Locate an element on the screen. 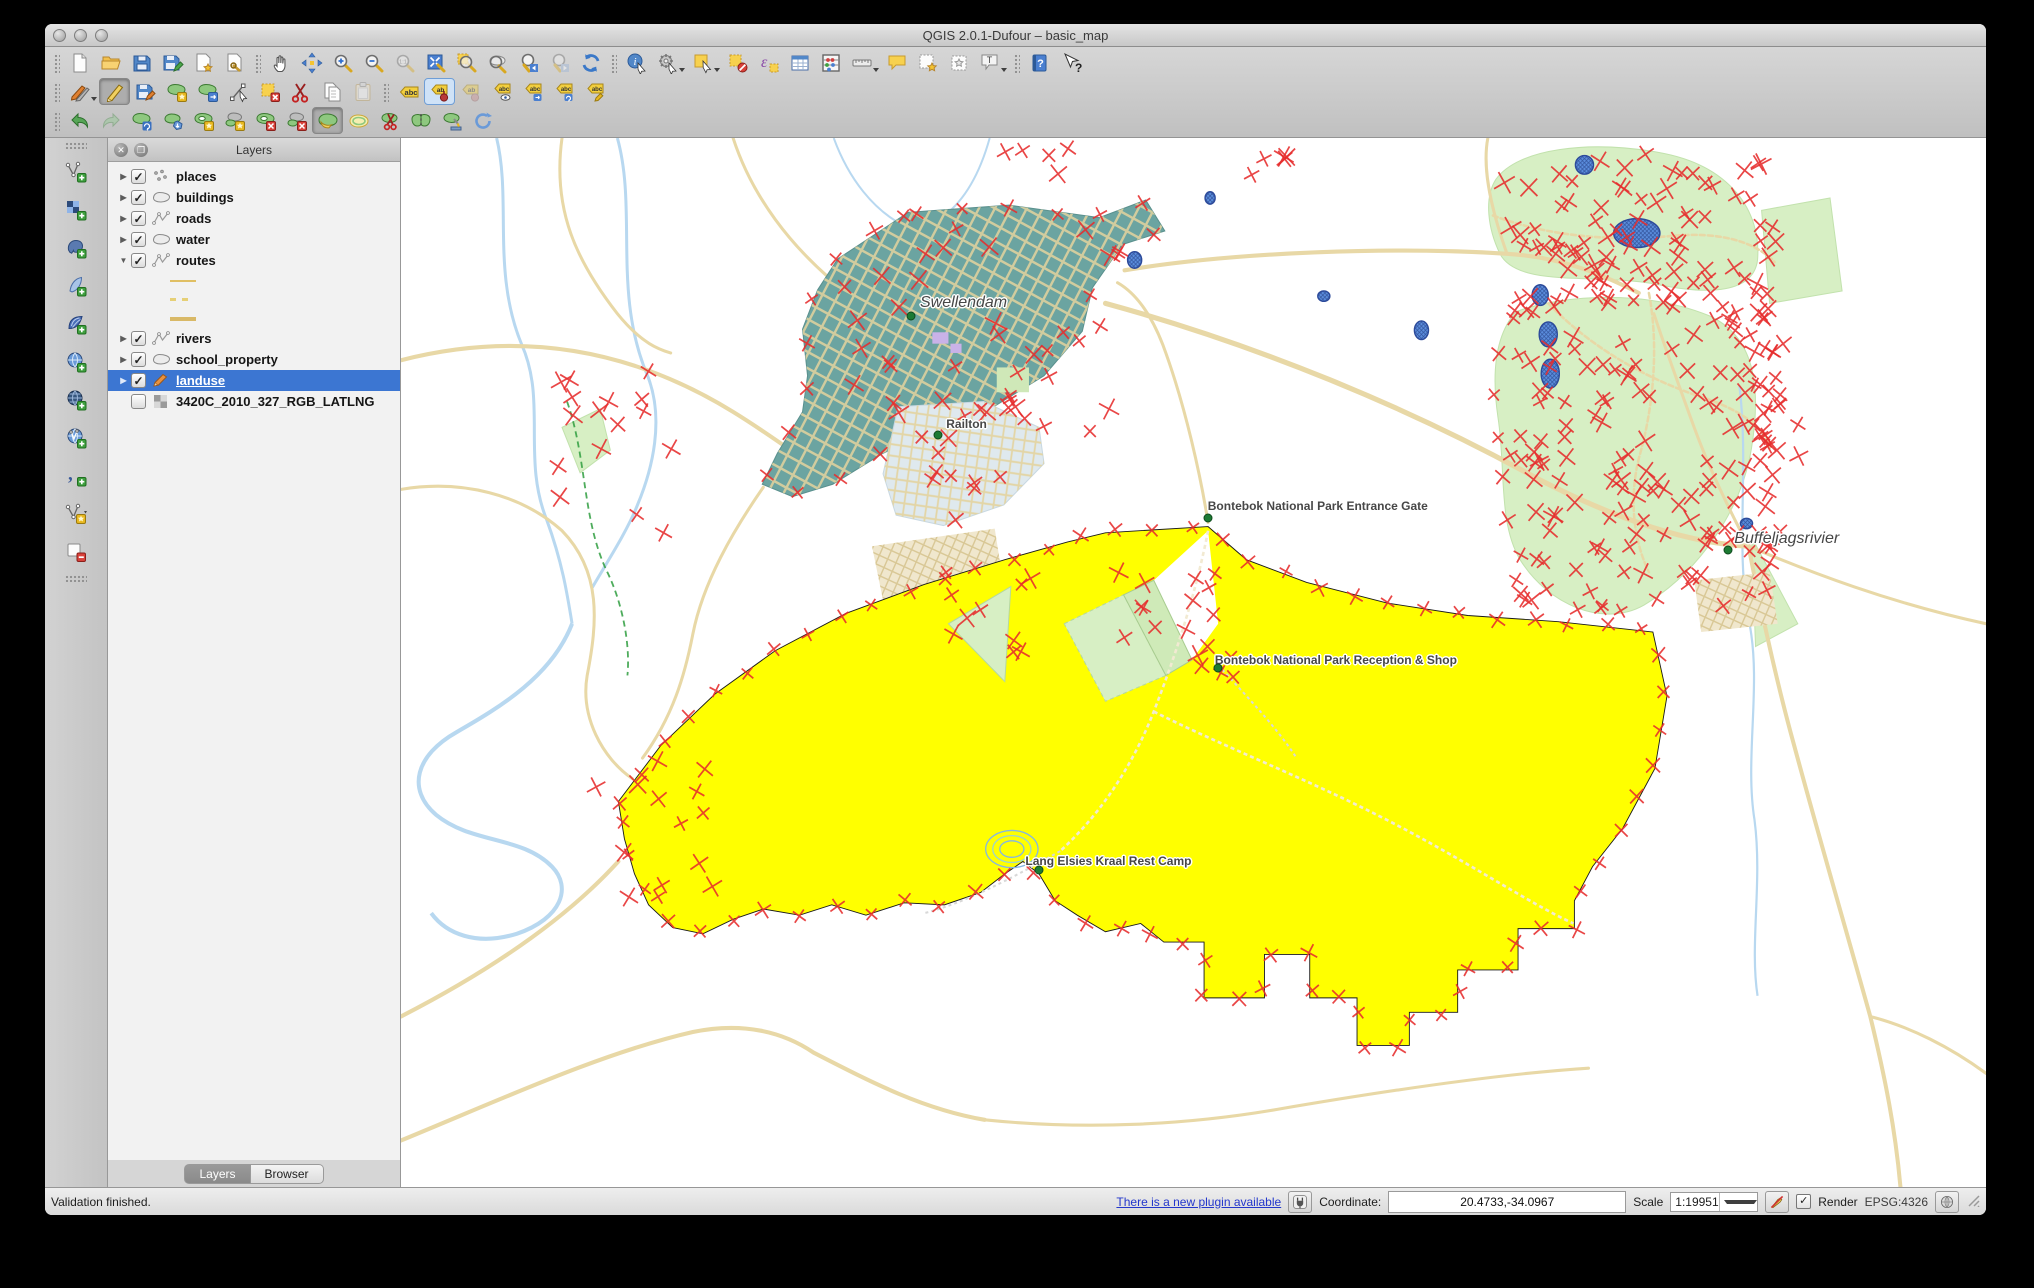 The image size is (2034, 1288). merge-attributes-button is located at coordinates (451, 120).